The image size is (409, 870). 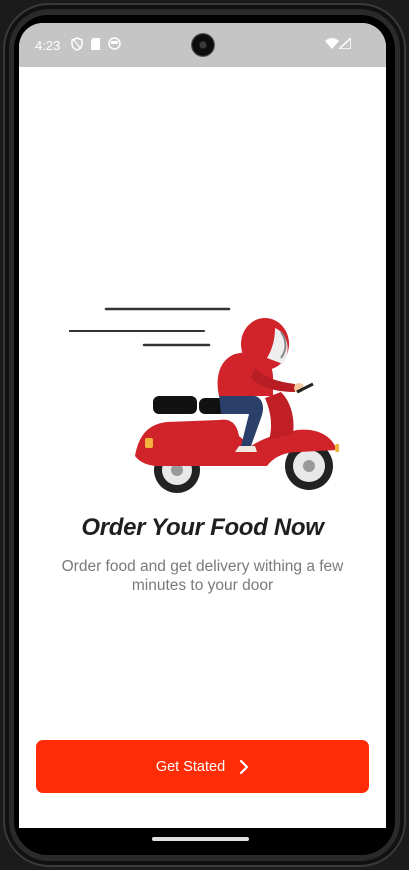 I want to click on sim-card-icon, so click(x=95, y=44).